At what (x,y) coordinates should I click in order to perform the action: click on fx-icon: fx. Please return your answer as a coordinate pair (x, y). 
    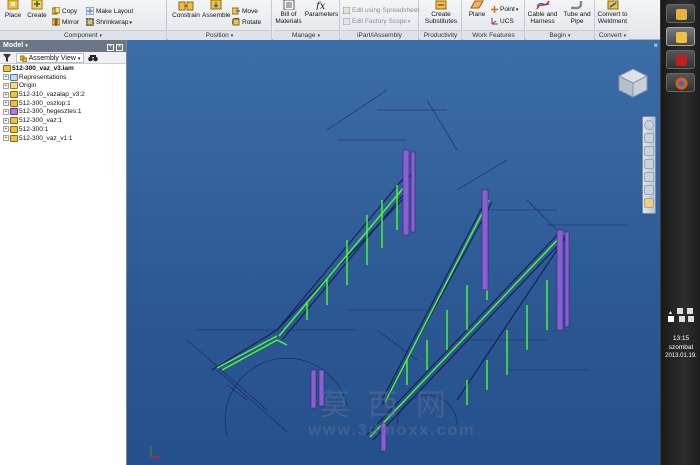
    Looking at the image, I should click on (320, 5).